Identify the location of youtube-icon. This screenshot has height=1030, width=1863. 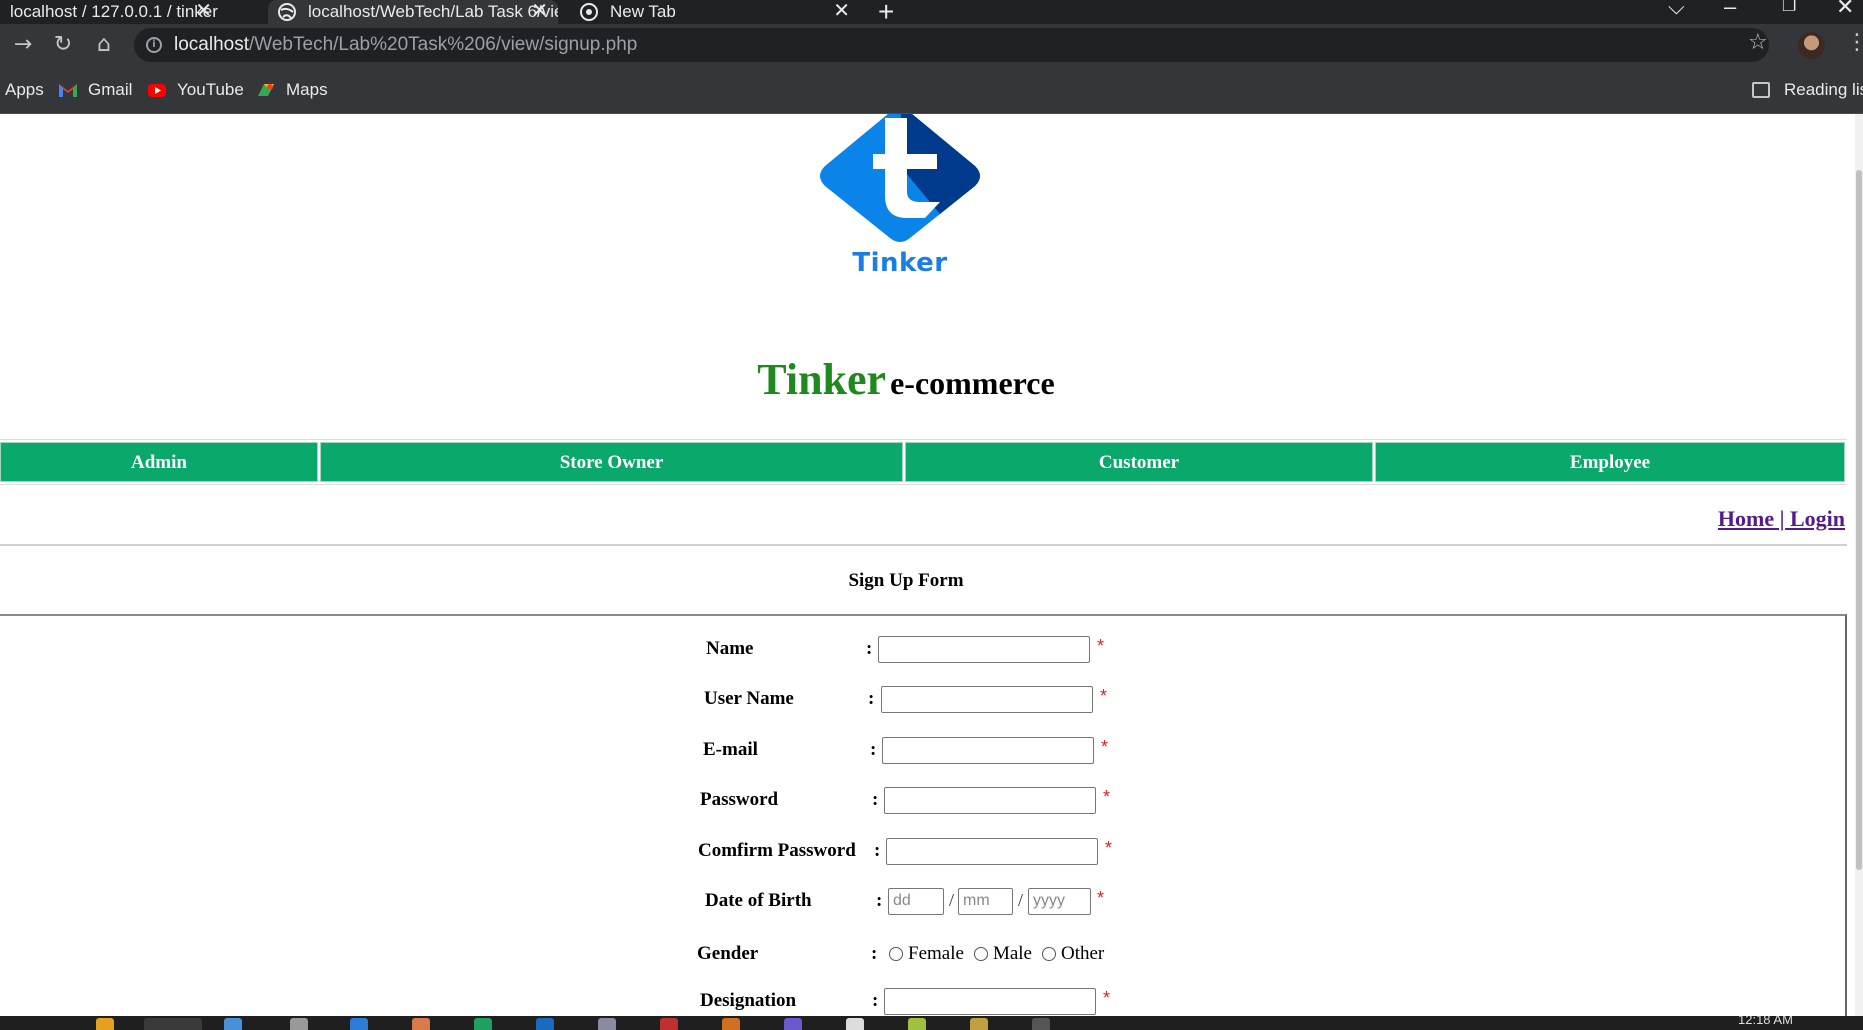
(157, 90).